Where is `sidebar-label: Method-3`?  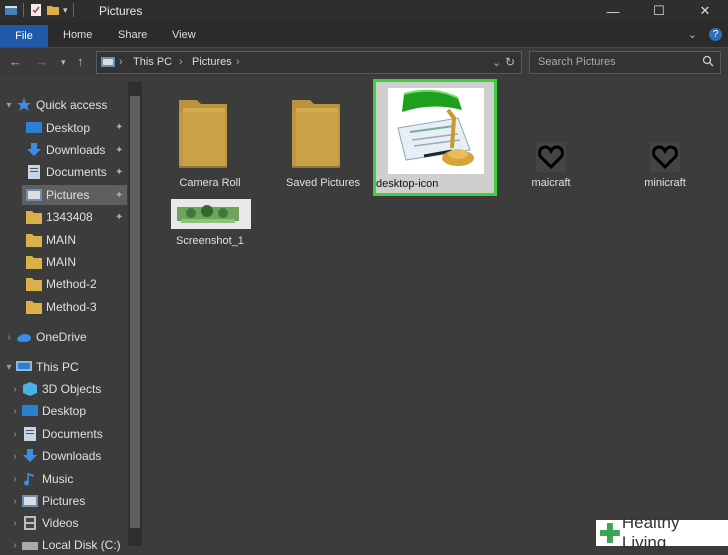 sidebar-label: Method-3 is located at coordinates (71, 307).